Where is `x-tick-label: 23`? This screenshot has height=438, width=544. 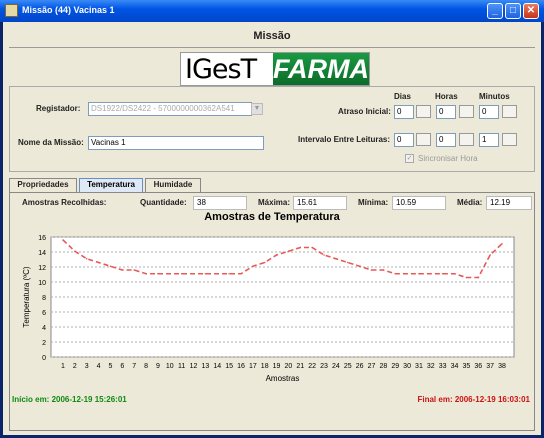
x-tick-label: 23 is located at coordinates (324, 366).